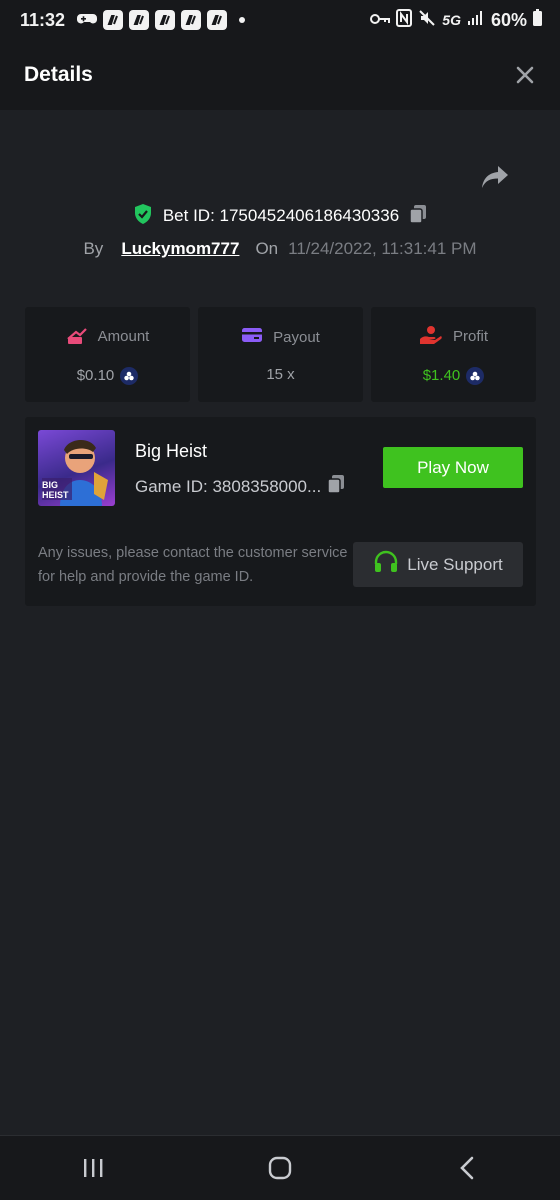 The width and height of the screenshot is (560, 1200). I want to click on recent-apps-icon, so click(93, 1168).